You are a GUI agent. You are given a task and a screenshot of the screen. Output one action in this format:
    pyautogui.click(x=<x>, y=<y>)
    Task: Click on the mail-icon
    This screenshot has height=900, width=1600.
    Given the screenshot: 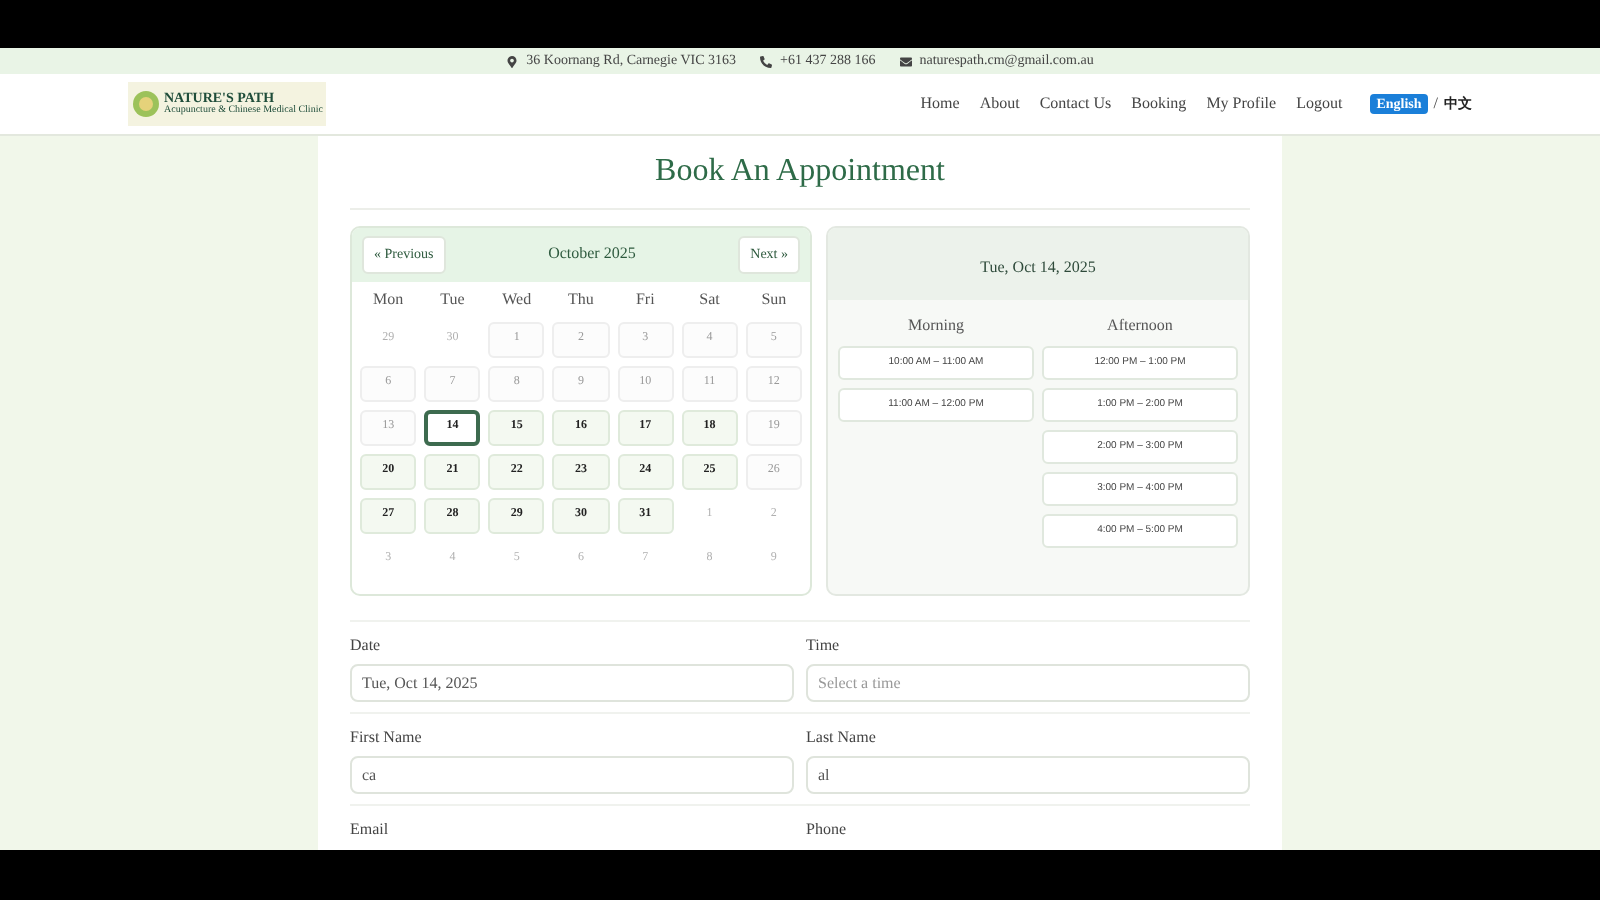 What is the action you would take?
    pyautogui.click(x=905, y=61)
    